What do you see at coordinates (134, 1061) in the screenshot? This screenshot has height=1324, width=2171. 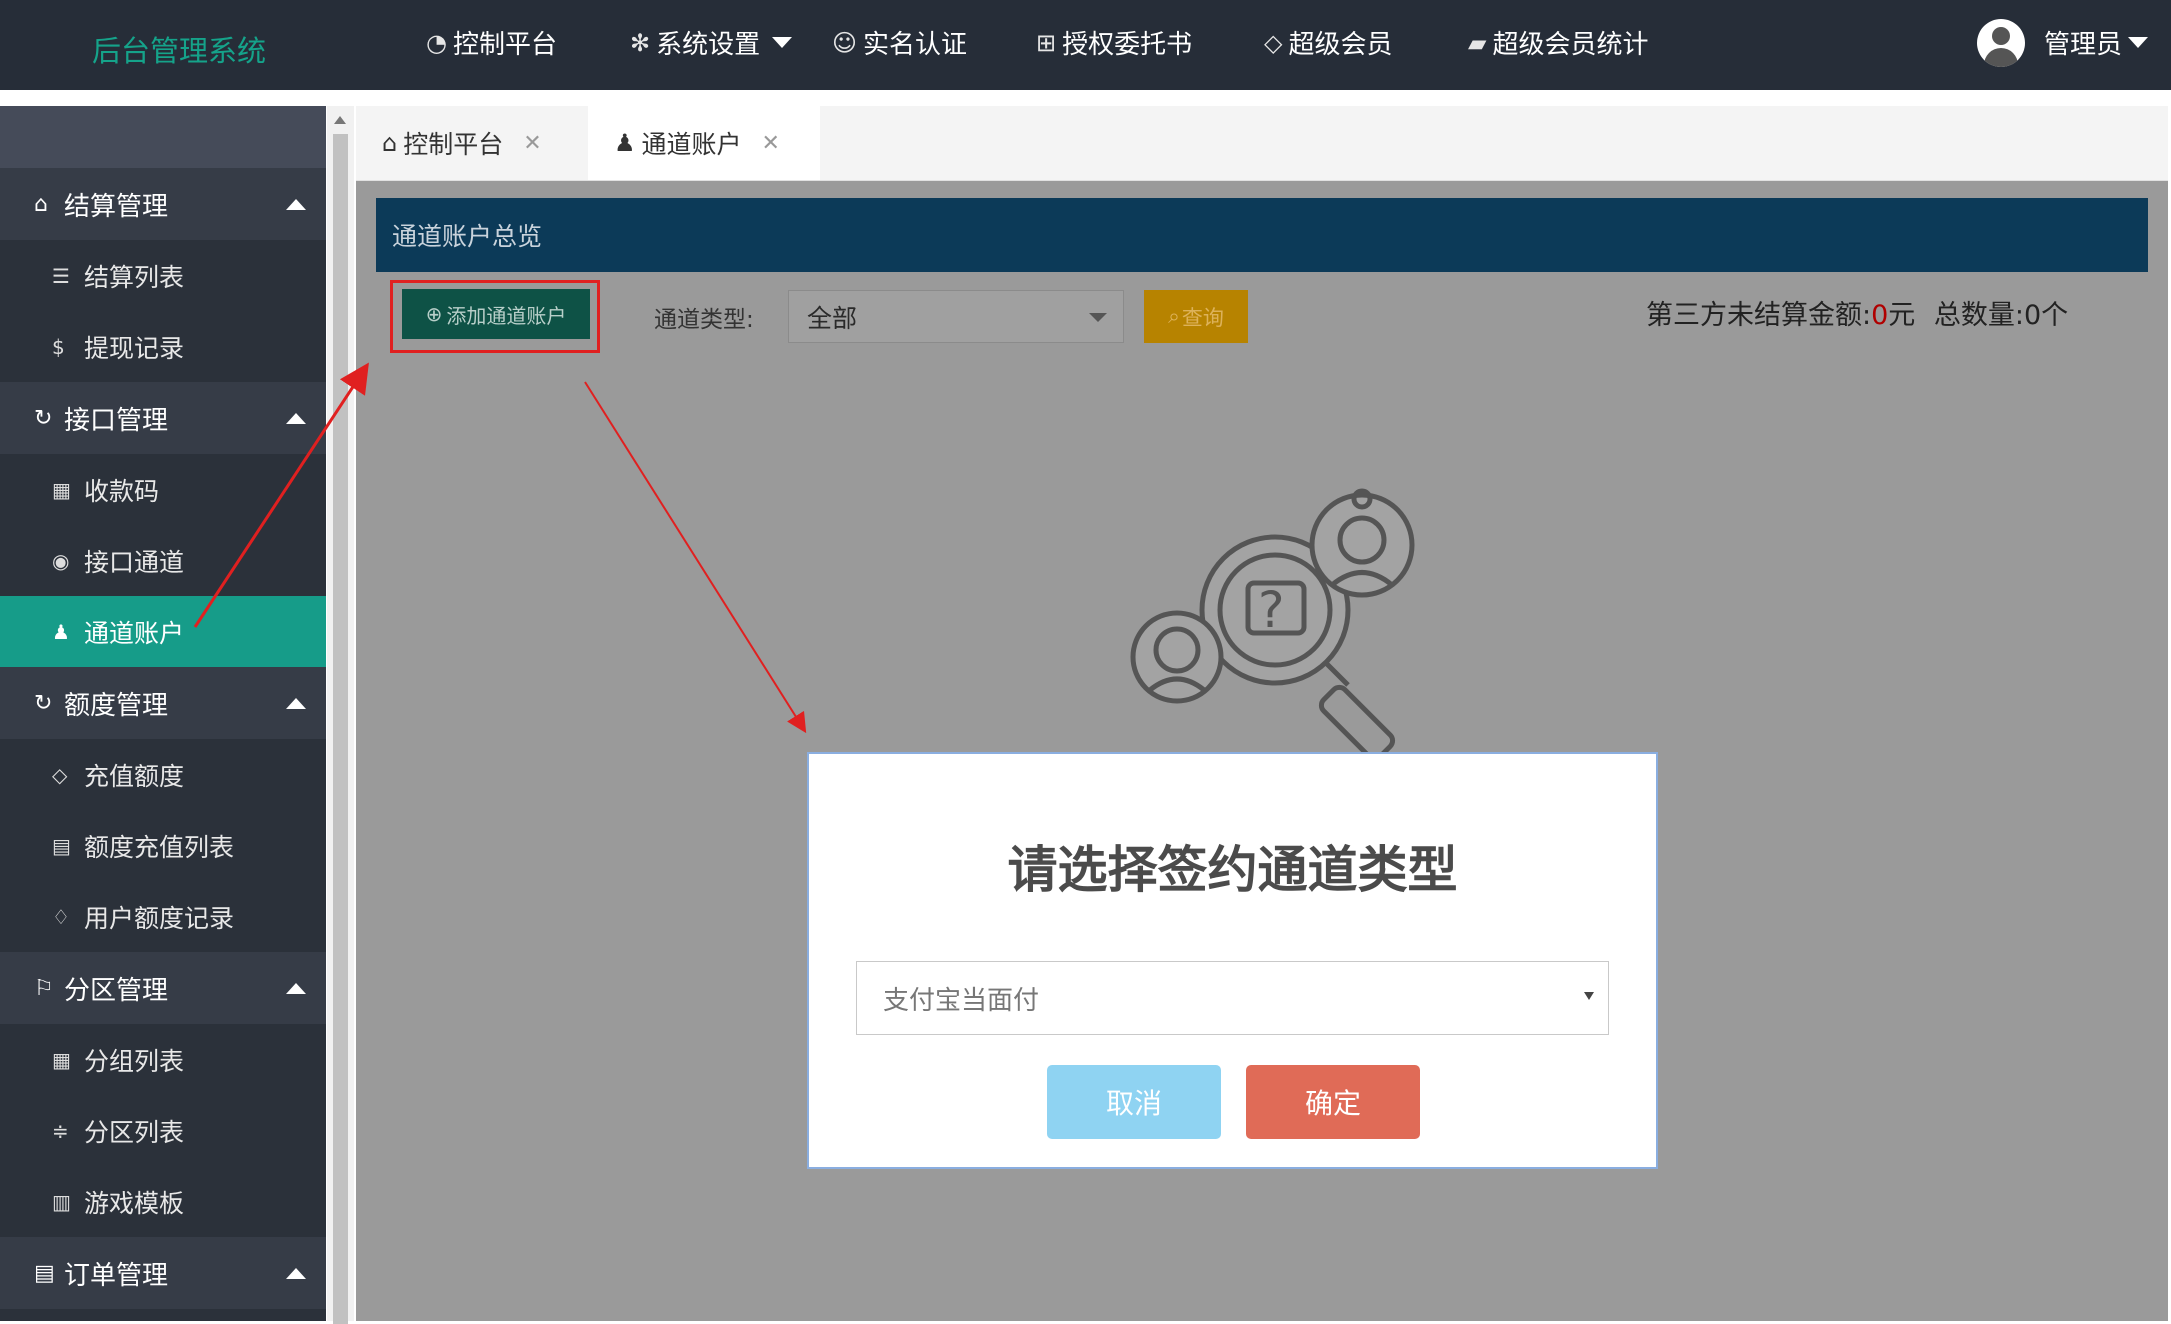 I see `sidebar-item-label: 分组列表` at bounding box center [134, 1061].